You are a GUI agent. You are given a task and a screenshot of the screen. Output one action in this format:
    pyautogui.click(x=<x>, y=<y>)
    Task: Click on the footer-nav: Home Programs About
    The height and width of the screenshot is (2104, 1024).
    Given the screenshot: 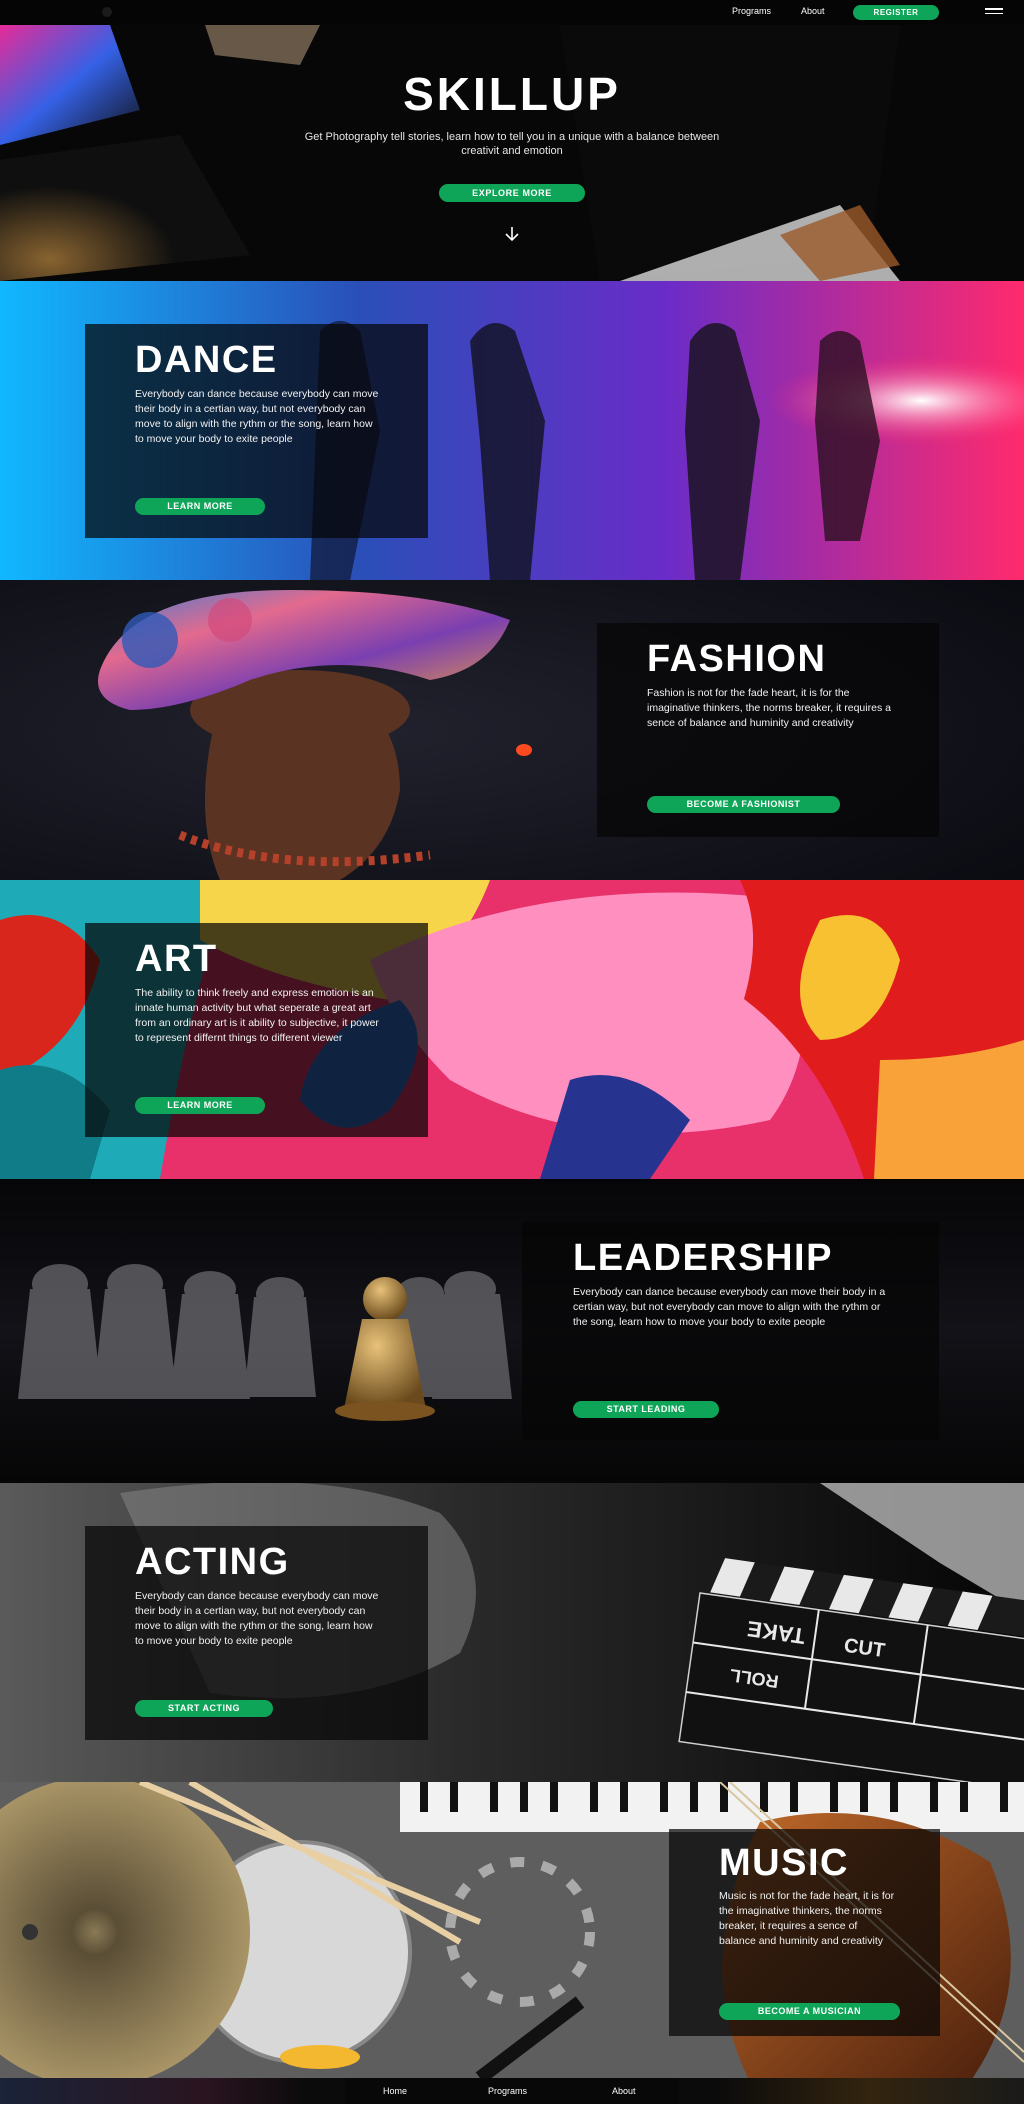 What is the action you would take?
    pyautogui.click(x=512, y=2091)
    